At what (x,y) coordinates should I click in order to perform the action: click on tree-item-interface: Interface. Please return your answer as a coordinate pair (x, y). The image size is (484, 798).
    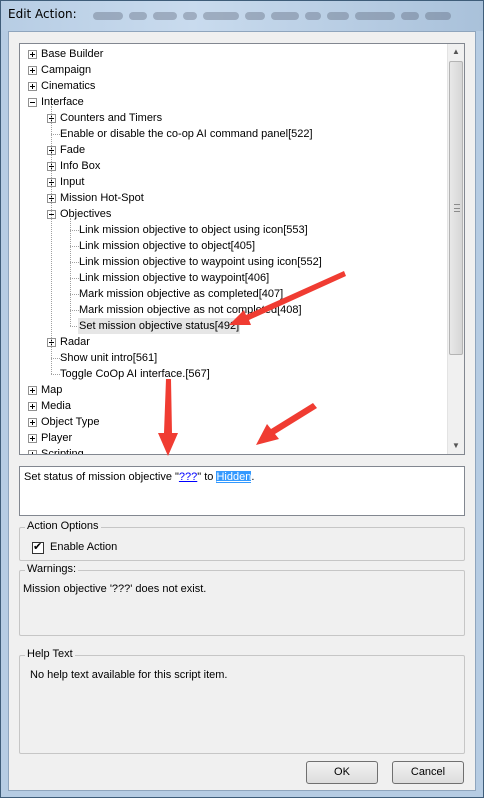
    Looking at the image, I should click on (234, 102).